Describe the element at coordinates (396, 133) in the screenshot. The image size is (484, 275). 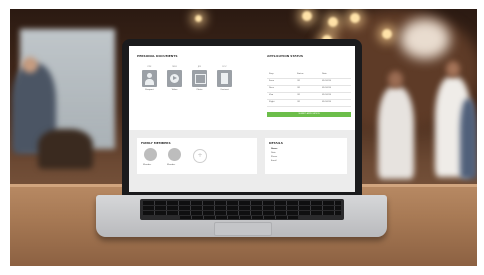
I see `standing-person-right` at that location.